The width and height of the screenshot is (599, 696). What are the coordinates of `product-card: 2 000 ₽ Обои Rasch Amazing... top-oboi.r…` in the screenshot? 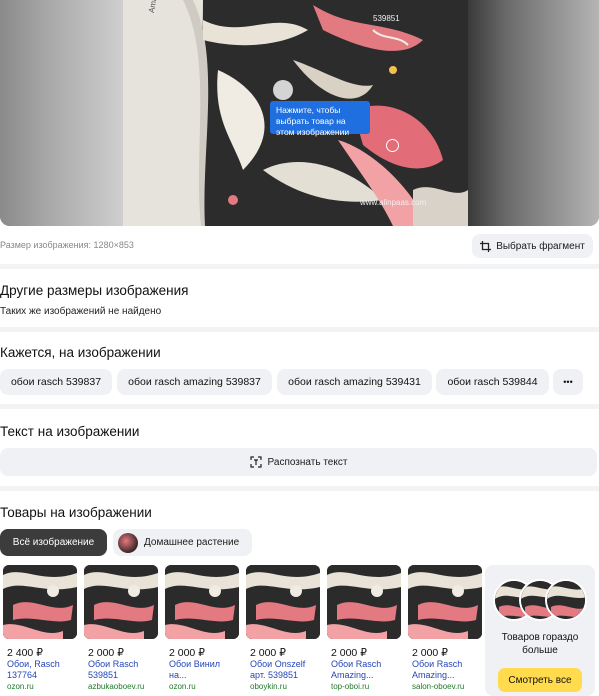 It's located at (364, 630).